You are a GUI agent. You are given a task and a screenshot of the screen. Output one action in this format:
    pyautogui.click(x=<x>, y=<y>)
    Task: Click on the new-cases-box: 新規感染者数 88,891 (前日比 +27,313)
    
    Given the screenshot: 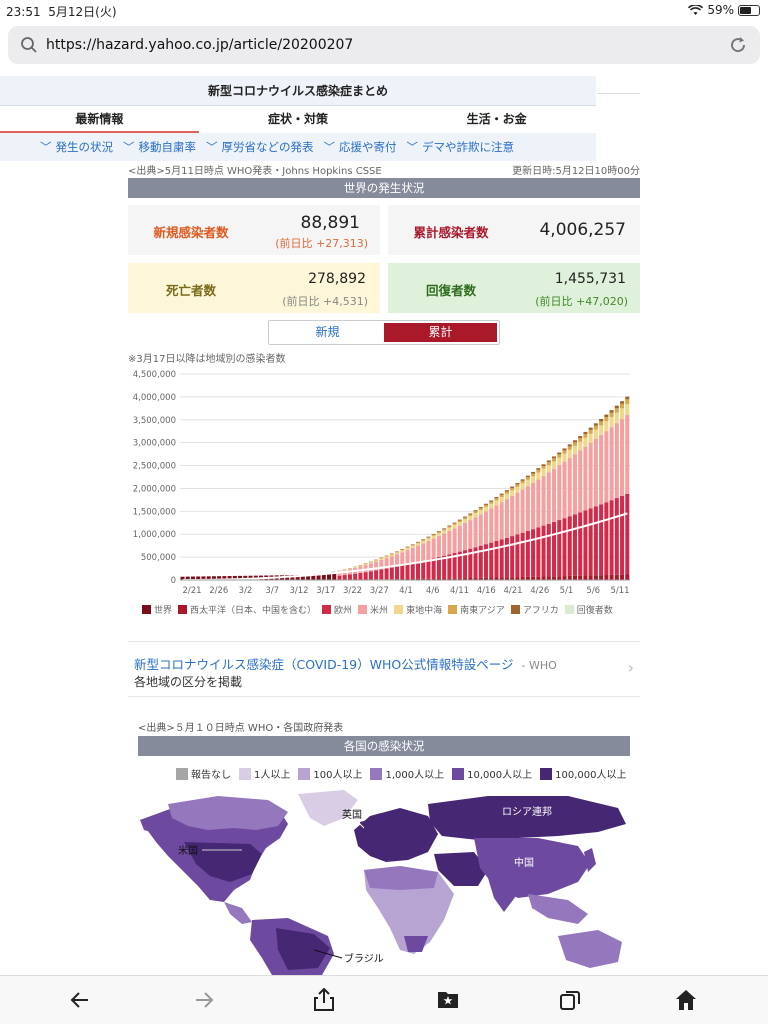 What is the action you would take?
    pyautogui.click(x=254, y=230)
    